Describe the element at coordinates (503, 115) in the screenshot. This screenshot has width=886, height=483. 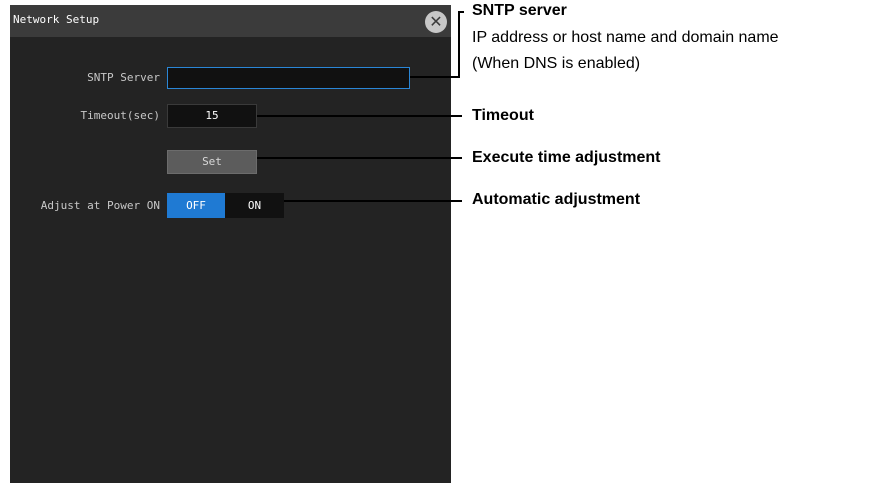
I see `callout-timeout: Timeout` at that location.